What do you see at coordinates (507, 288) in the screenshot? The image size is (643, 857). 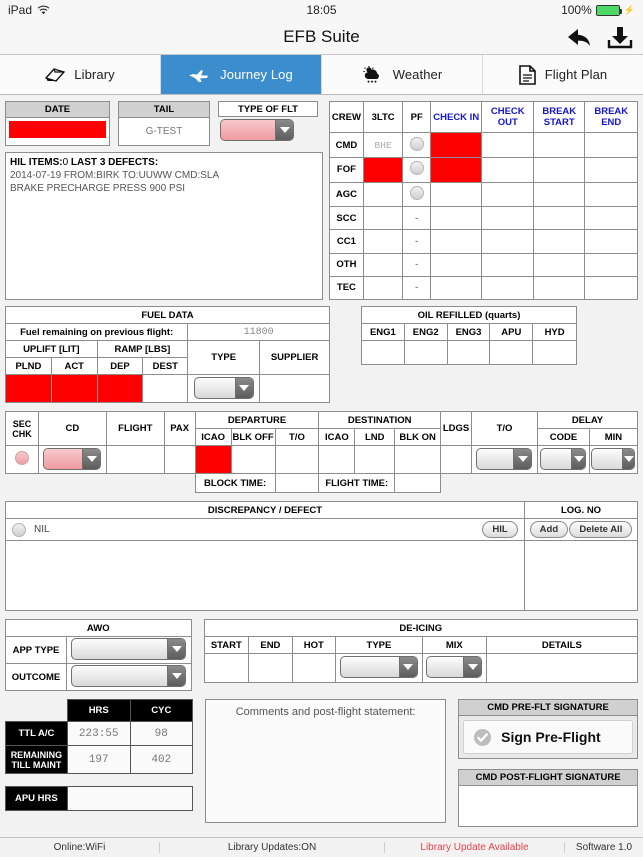 I see `crew-checkout-tec` at bounding box center [507, 288].